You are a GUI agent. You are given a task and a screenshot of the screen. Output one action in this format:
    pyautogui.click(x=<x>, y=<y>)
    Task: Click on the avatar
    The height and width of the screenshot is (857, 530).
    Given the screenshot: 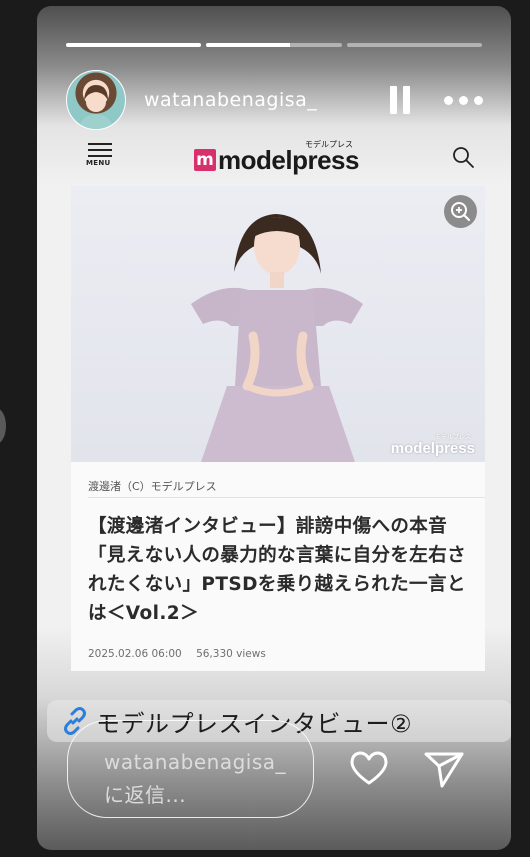 What is the action you would take?
    pyautogui.click(x=96, y=100)
    